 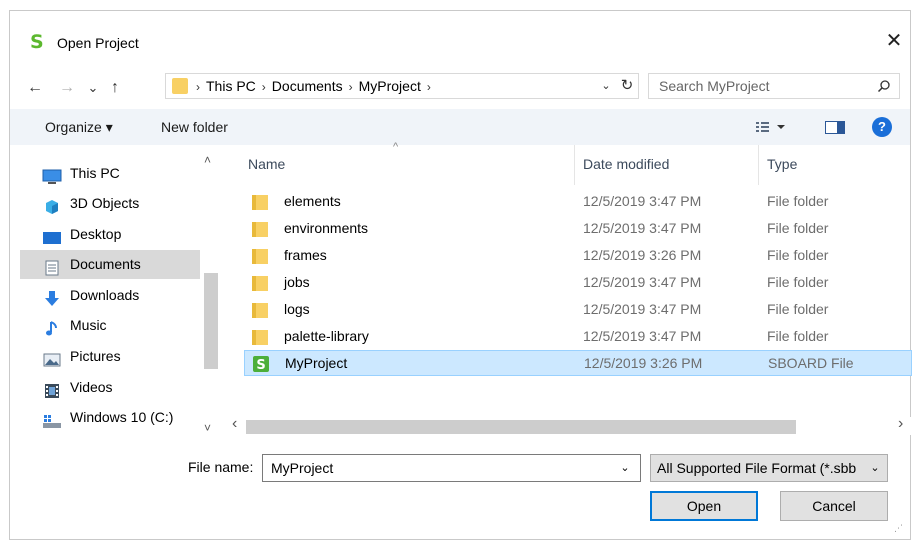 What do you see at coordinates (79, 127) in the screenshot?
I see `organize-menu-button: Organize ▾` at bounding box center [79, 127].